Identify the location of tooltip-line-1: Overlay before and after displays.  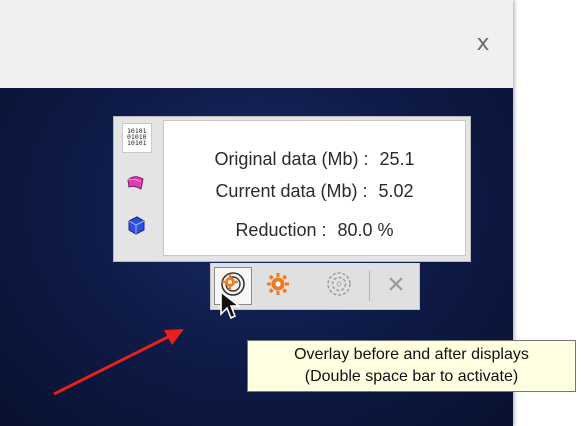
(411, 354).